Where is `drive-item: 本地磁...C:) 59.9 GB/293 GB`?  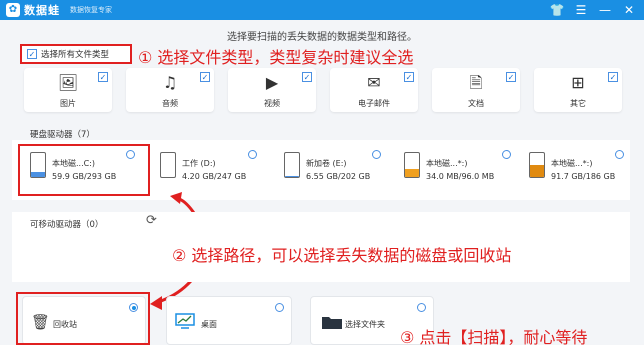 drive-item: 本地磁...C:) 59.9 GB/293 GB is located at coordinates (86, 172).